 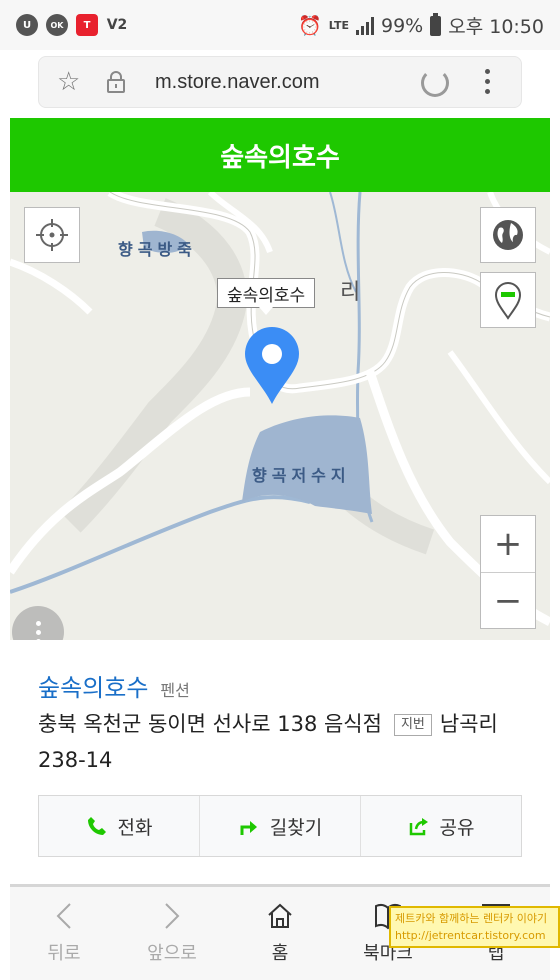 I want to click on home-icon, so click(x=280, y=916).